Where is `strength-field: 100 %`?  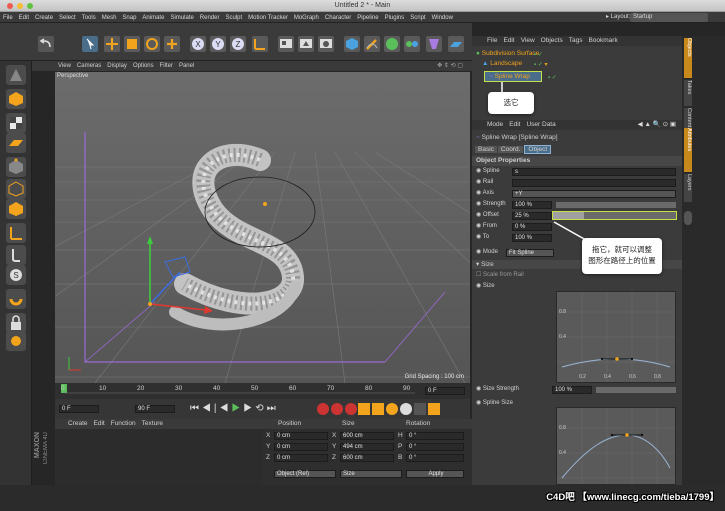 strength-field: 100 % is located at coordinates (532, 205).